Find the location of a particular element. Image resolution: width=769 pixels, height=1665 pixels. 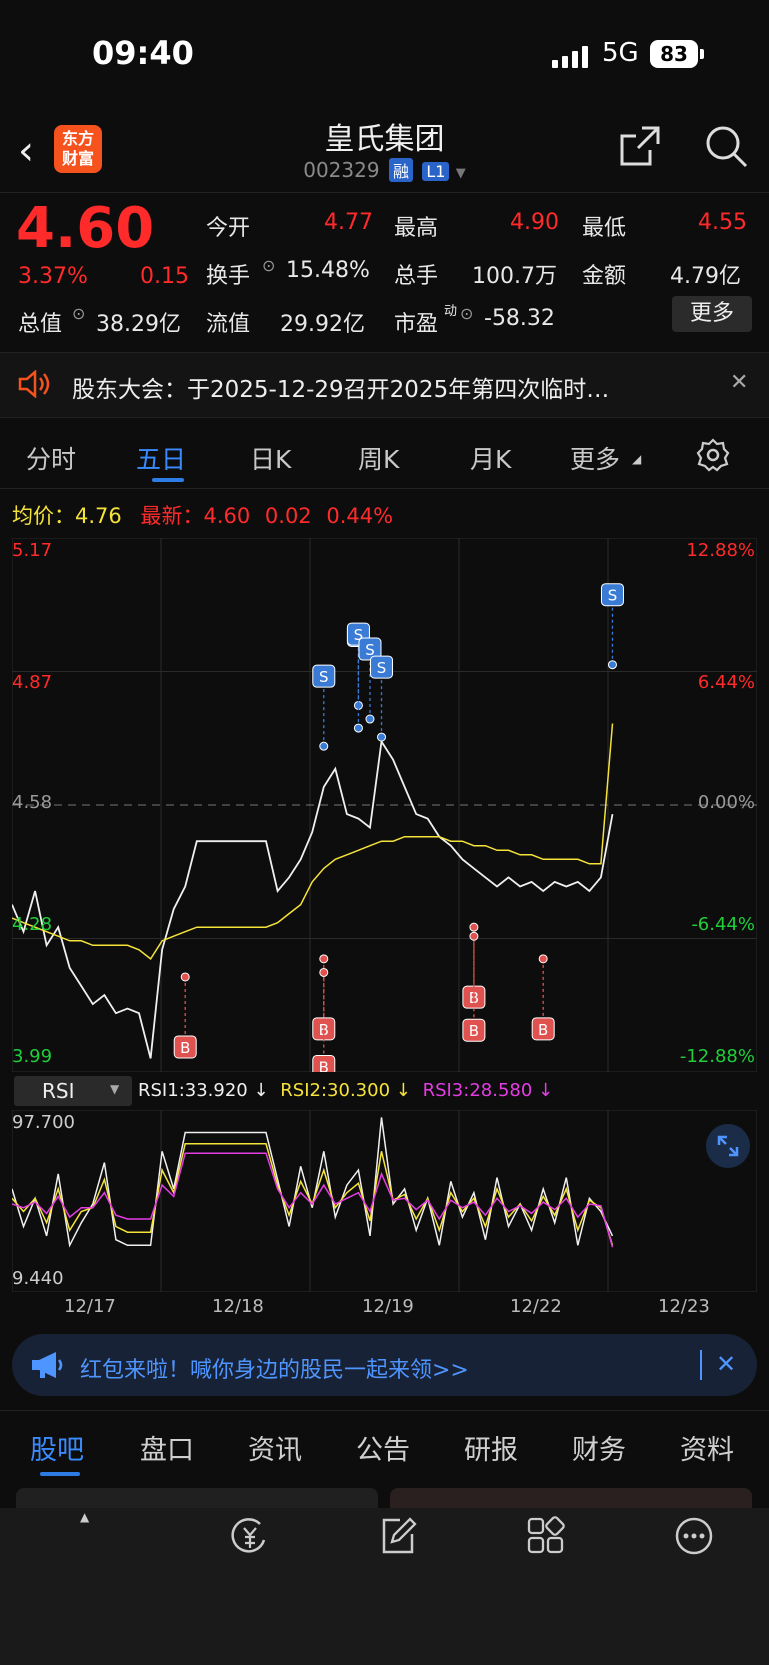

trade-icon is located at coordinates (250, 1536).